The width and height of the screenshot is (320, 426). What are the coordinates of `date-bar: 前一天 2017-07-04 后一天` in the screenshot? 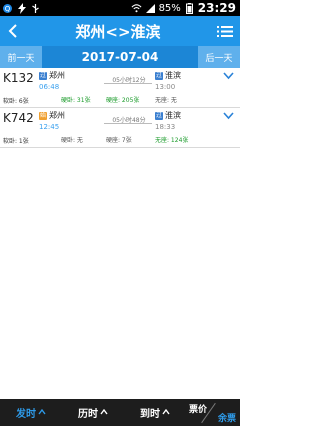 It's located at (120, 57).